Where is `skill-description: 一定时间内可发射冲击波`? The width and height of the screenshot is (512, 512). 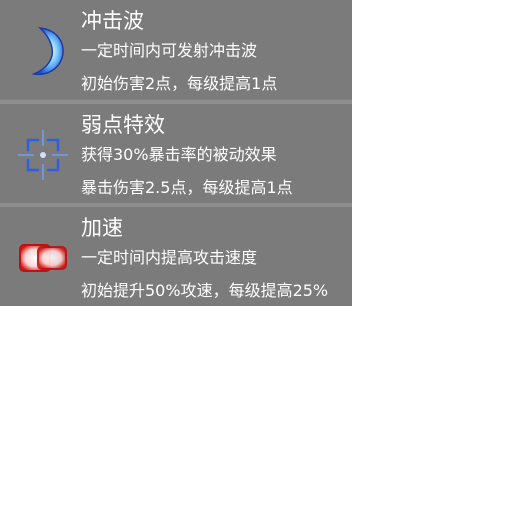 skill-description: 一定时间内可发射冲击波 is located at coordinates (169, 50).